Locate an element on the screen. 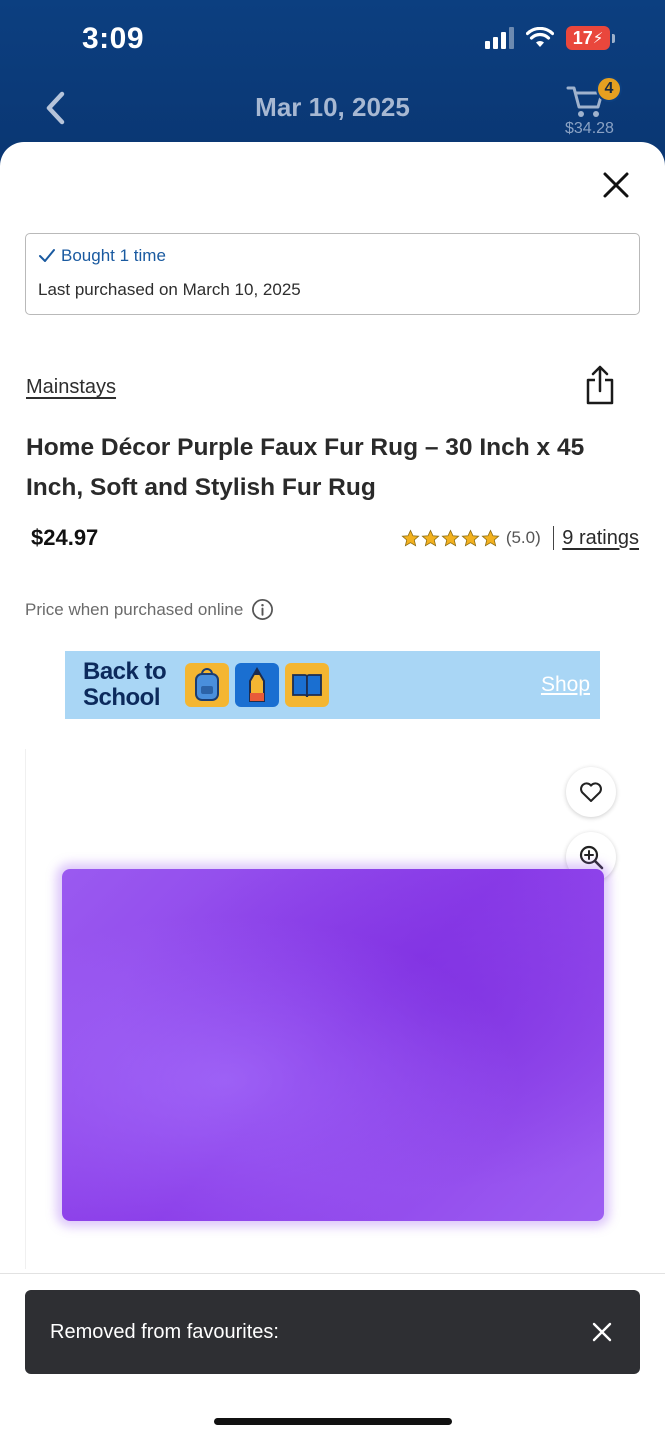  price-note: Price when purchased online is located at coordinates (149, 609).